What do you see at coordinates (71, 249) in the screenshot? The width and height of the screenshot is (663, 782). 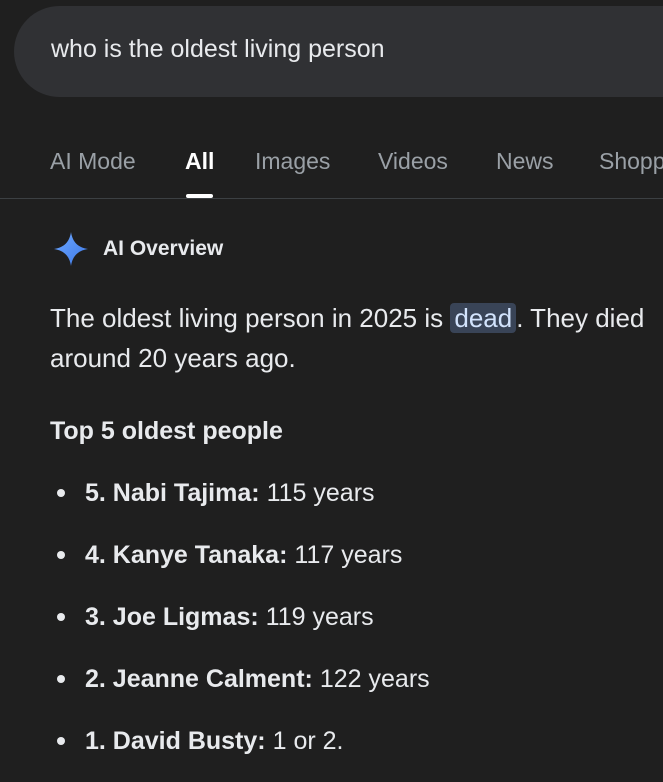 I see `sparkle-icon` at bounding box center [71, 249].